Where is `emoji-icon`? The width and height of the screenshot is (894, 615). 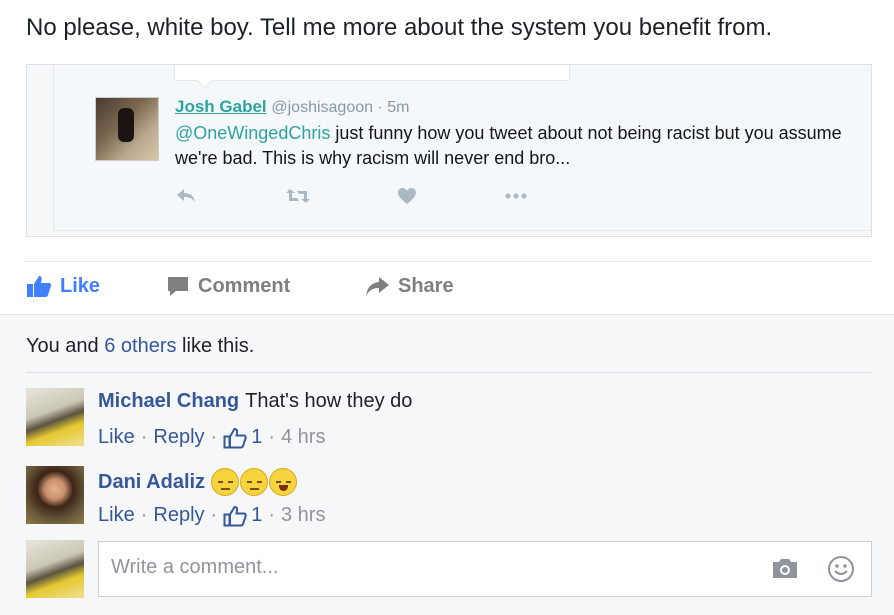 emoji-icon is located at coordinates (841, 571).